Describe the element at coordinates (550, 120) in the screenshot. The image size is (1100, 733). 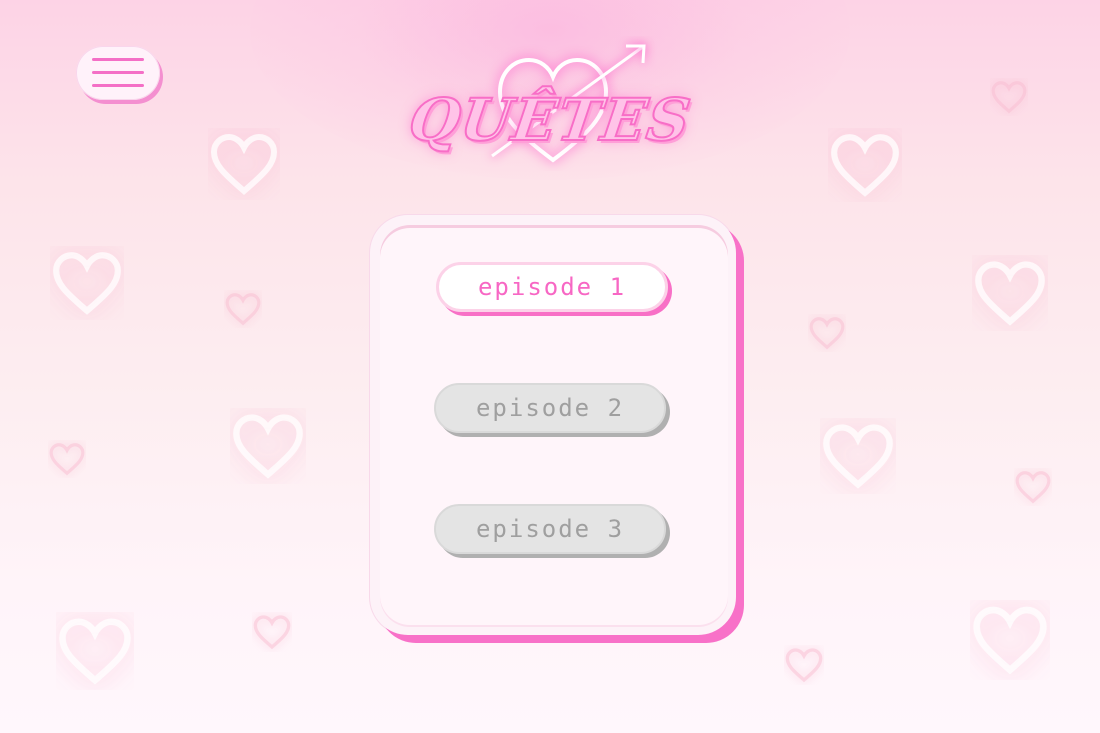
I see `logo-title: QUÊTES` at that location.